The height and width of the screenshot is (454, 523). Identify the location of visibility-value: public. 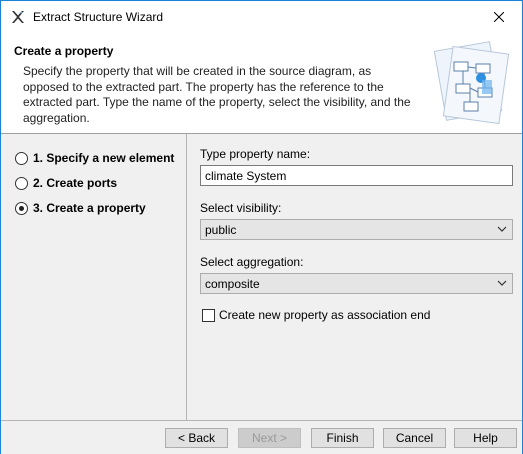
(221, 230).